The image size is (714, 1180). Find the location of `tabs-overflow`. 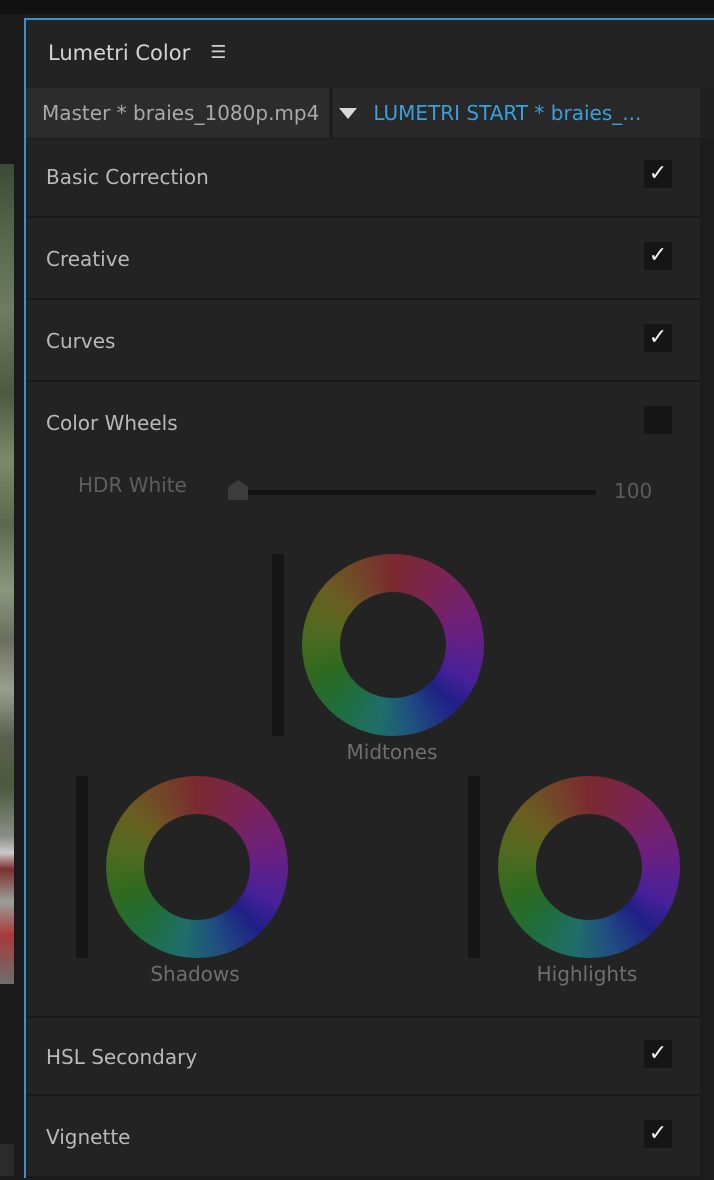

tabs-overflow is located at coordinates (707, 113).